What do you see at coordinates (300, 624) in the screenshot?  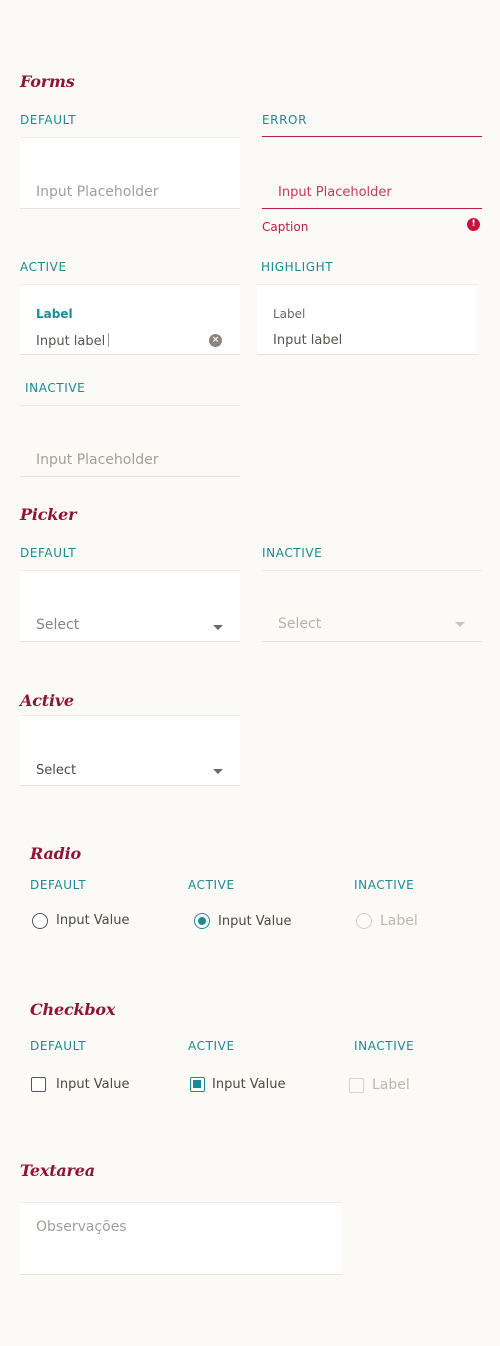 I see `inactive-picker-value: Select` at bounding box center [300, 624].